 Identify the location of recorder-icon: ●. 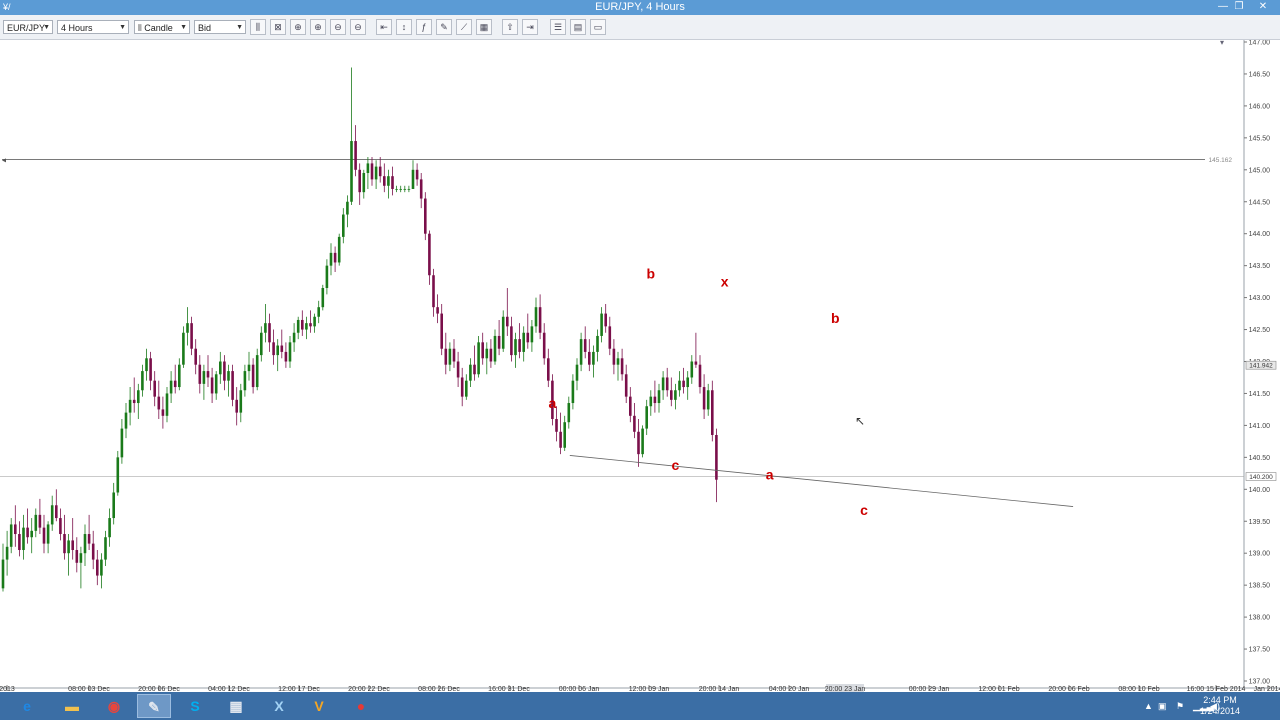
(361, 706).